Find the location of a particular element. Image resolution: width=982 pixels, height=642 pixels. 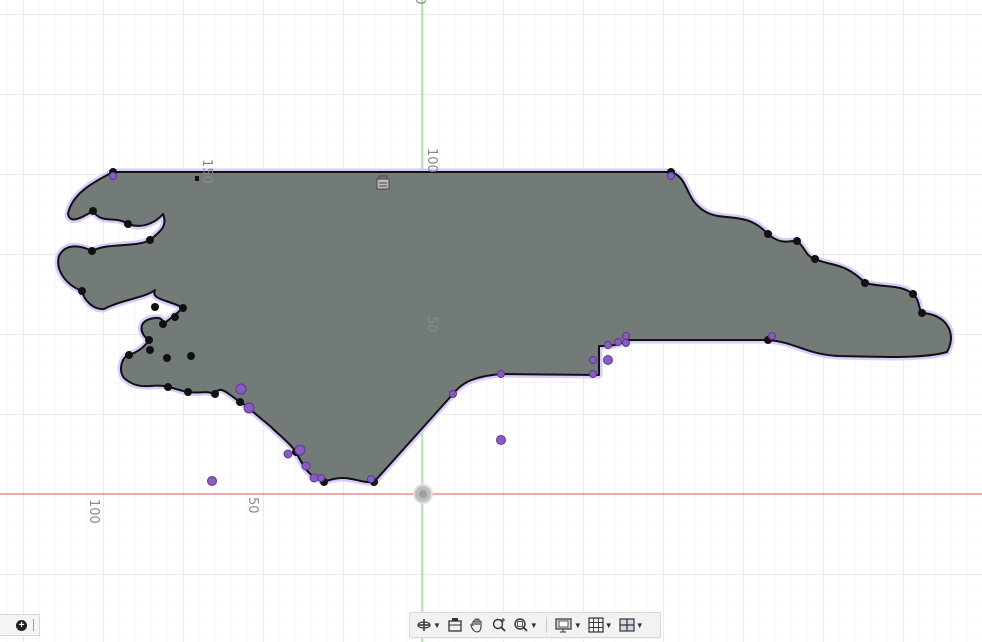

y-axis-label-100: 100 is located at coordinates (431, 160).